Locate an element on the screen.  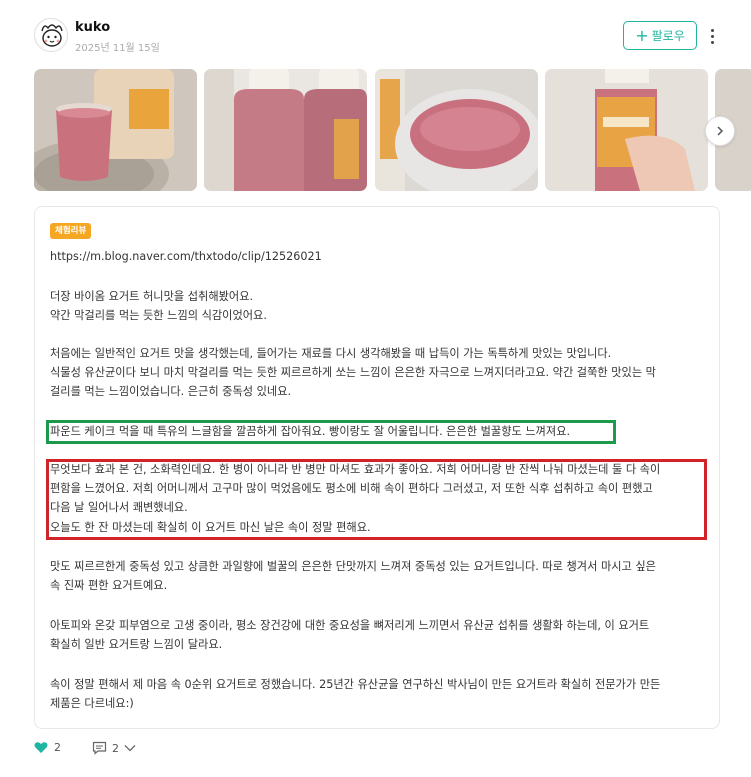
chevron-right-icon is located at coordinates (720, 131).